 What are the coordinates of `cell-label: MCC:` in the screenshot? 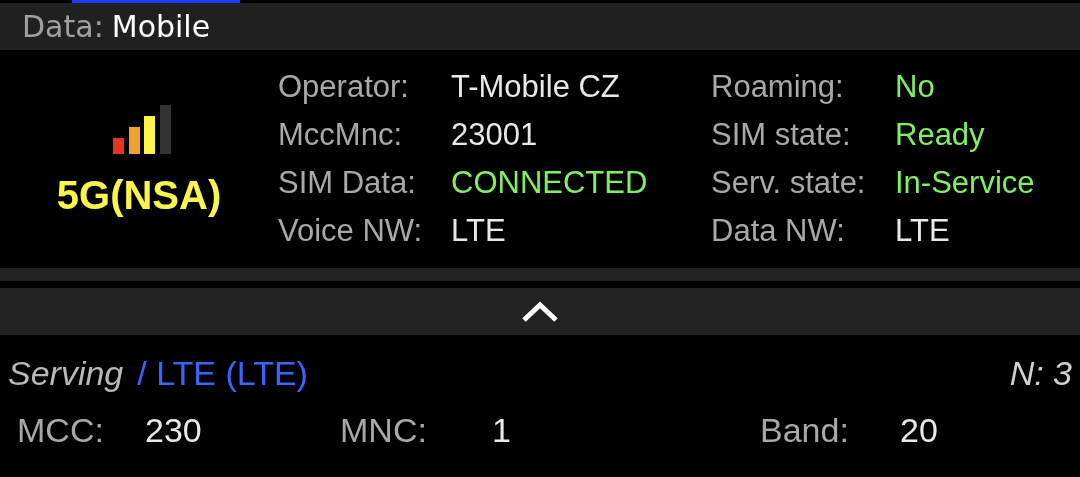 It's located at (61, 430).